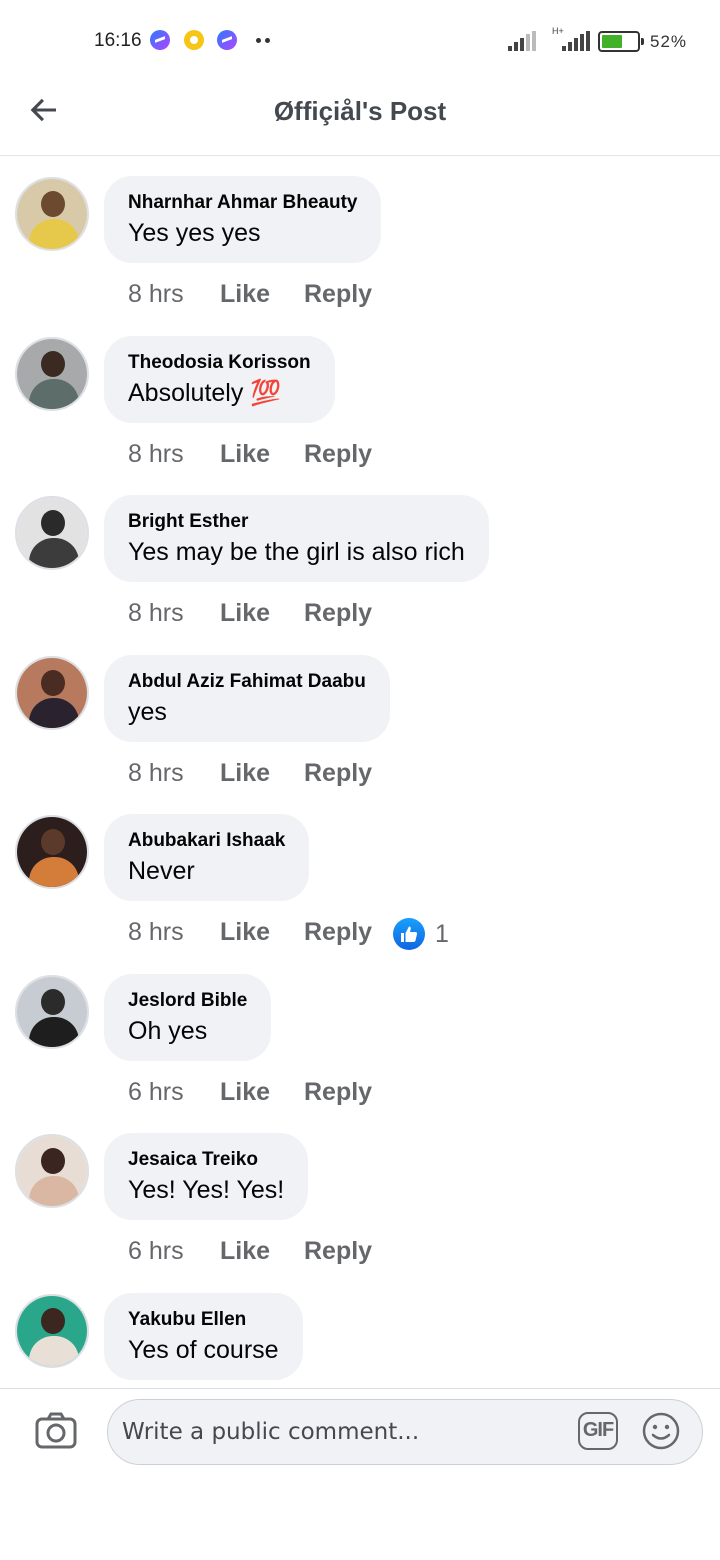 The height and width of the screenshot is (1560, 720). Describe the element at coordinates (360, 111) in the screenshot. I see `page-title: Øffiçiål's Post` at that location.